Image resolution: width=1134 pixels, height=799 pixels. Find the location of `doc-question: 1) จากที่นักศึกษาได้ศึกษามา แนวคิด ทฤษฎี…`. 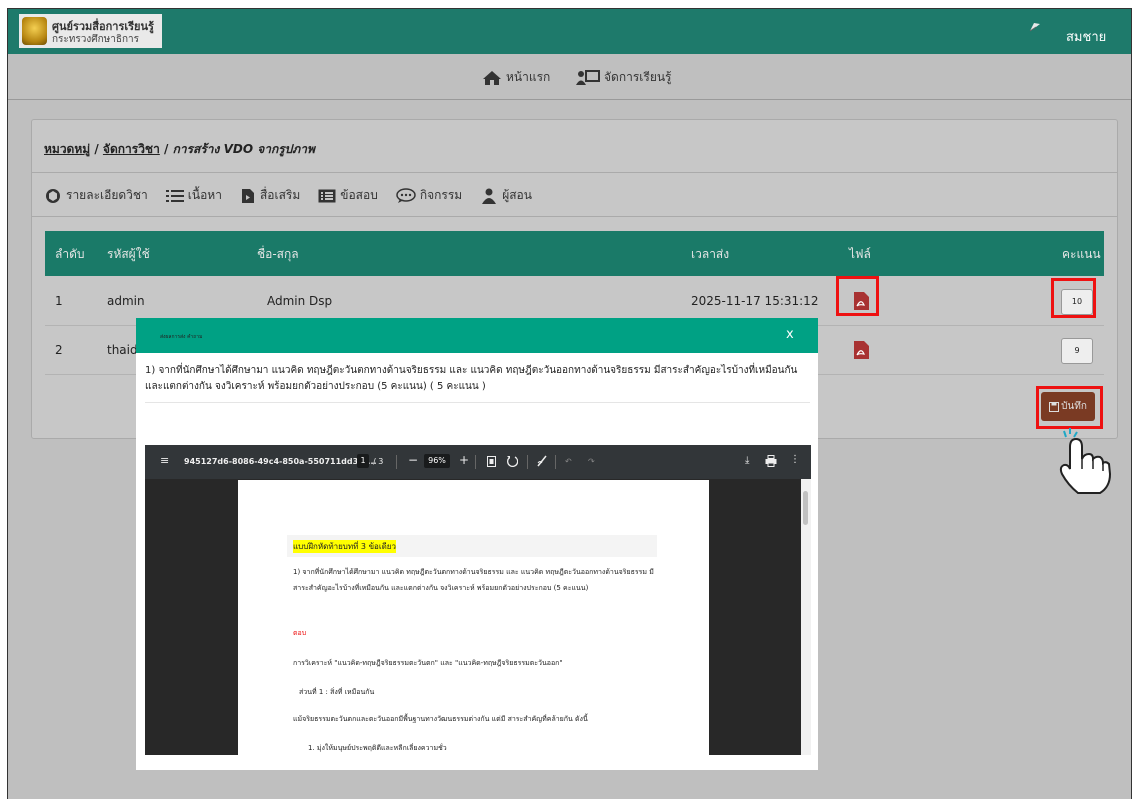

doc-question: 1) จากที่นักศึกษาได้ศึกษามา แนวคิด ทฤษฎี… is located at coordinates (473, 580).